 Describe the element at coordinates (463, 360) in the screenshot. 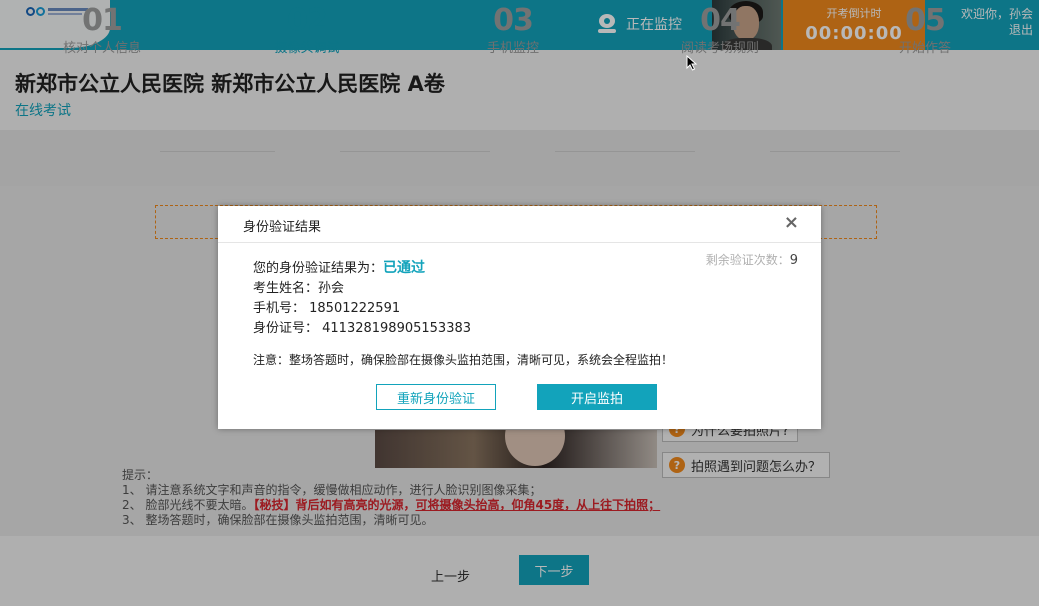

I see `monitoring-notice: 注意：整场答题时，确保脸部在摄像头监拍范围，清晰可见，系统会全程监拍！` at that location.